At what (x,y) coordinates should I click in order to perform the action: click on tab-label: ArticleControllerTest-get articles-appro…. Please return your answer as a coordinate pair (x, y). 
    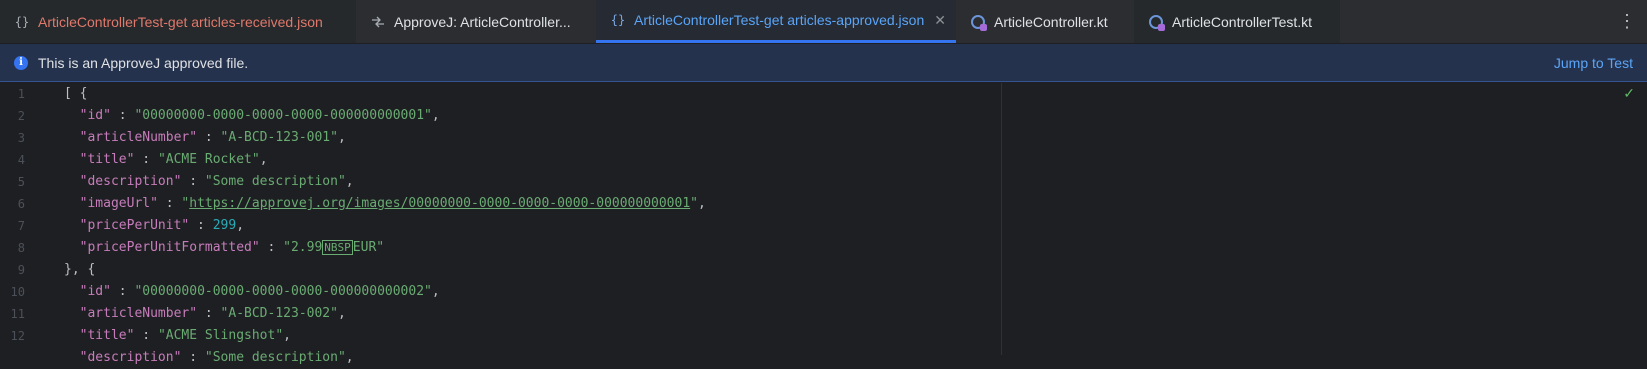
    Looking at the image, I should click on (779, 20).